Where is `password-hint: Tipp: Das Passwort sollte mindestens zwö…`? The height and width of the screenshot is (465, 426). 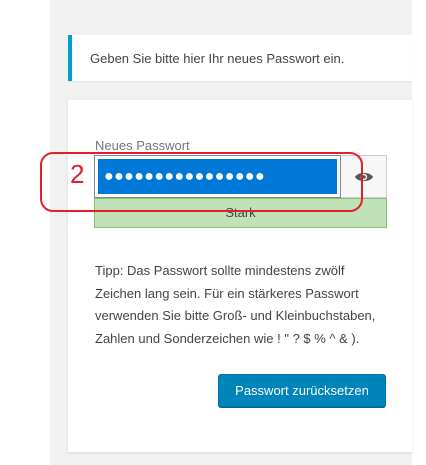
password-hint: Tipp: Das Passwort sollte mindestens zwö… is located at coordinates (235, 304).